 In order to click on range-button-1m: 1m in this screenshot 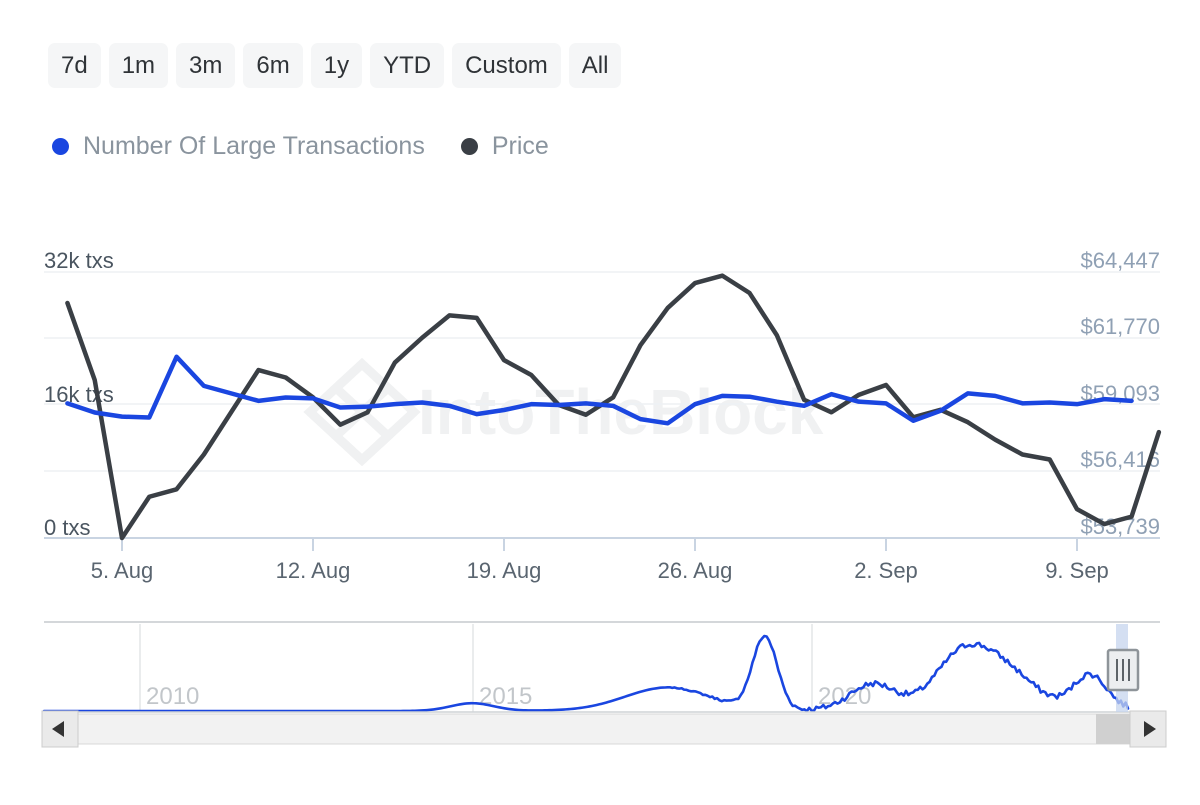, I will do `click(138, 65)`.